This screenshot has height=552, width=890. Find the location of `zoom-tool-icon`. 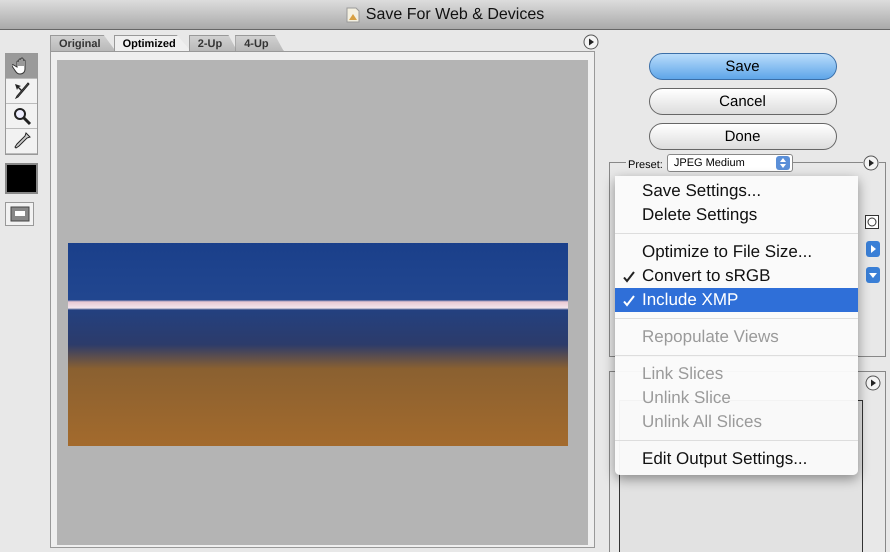

zoom-tool-icon is located at coordinates (21, 116).